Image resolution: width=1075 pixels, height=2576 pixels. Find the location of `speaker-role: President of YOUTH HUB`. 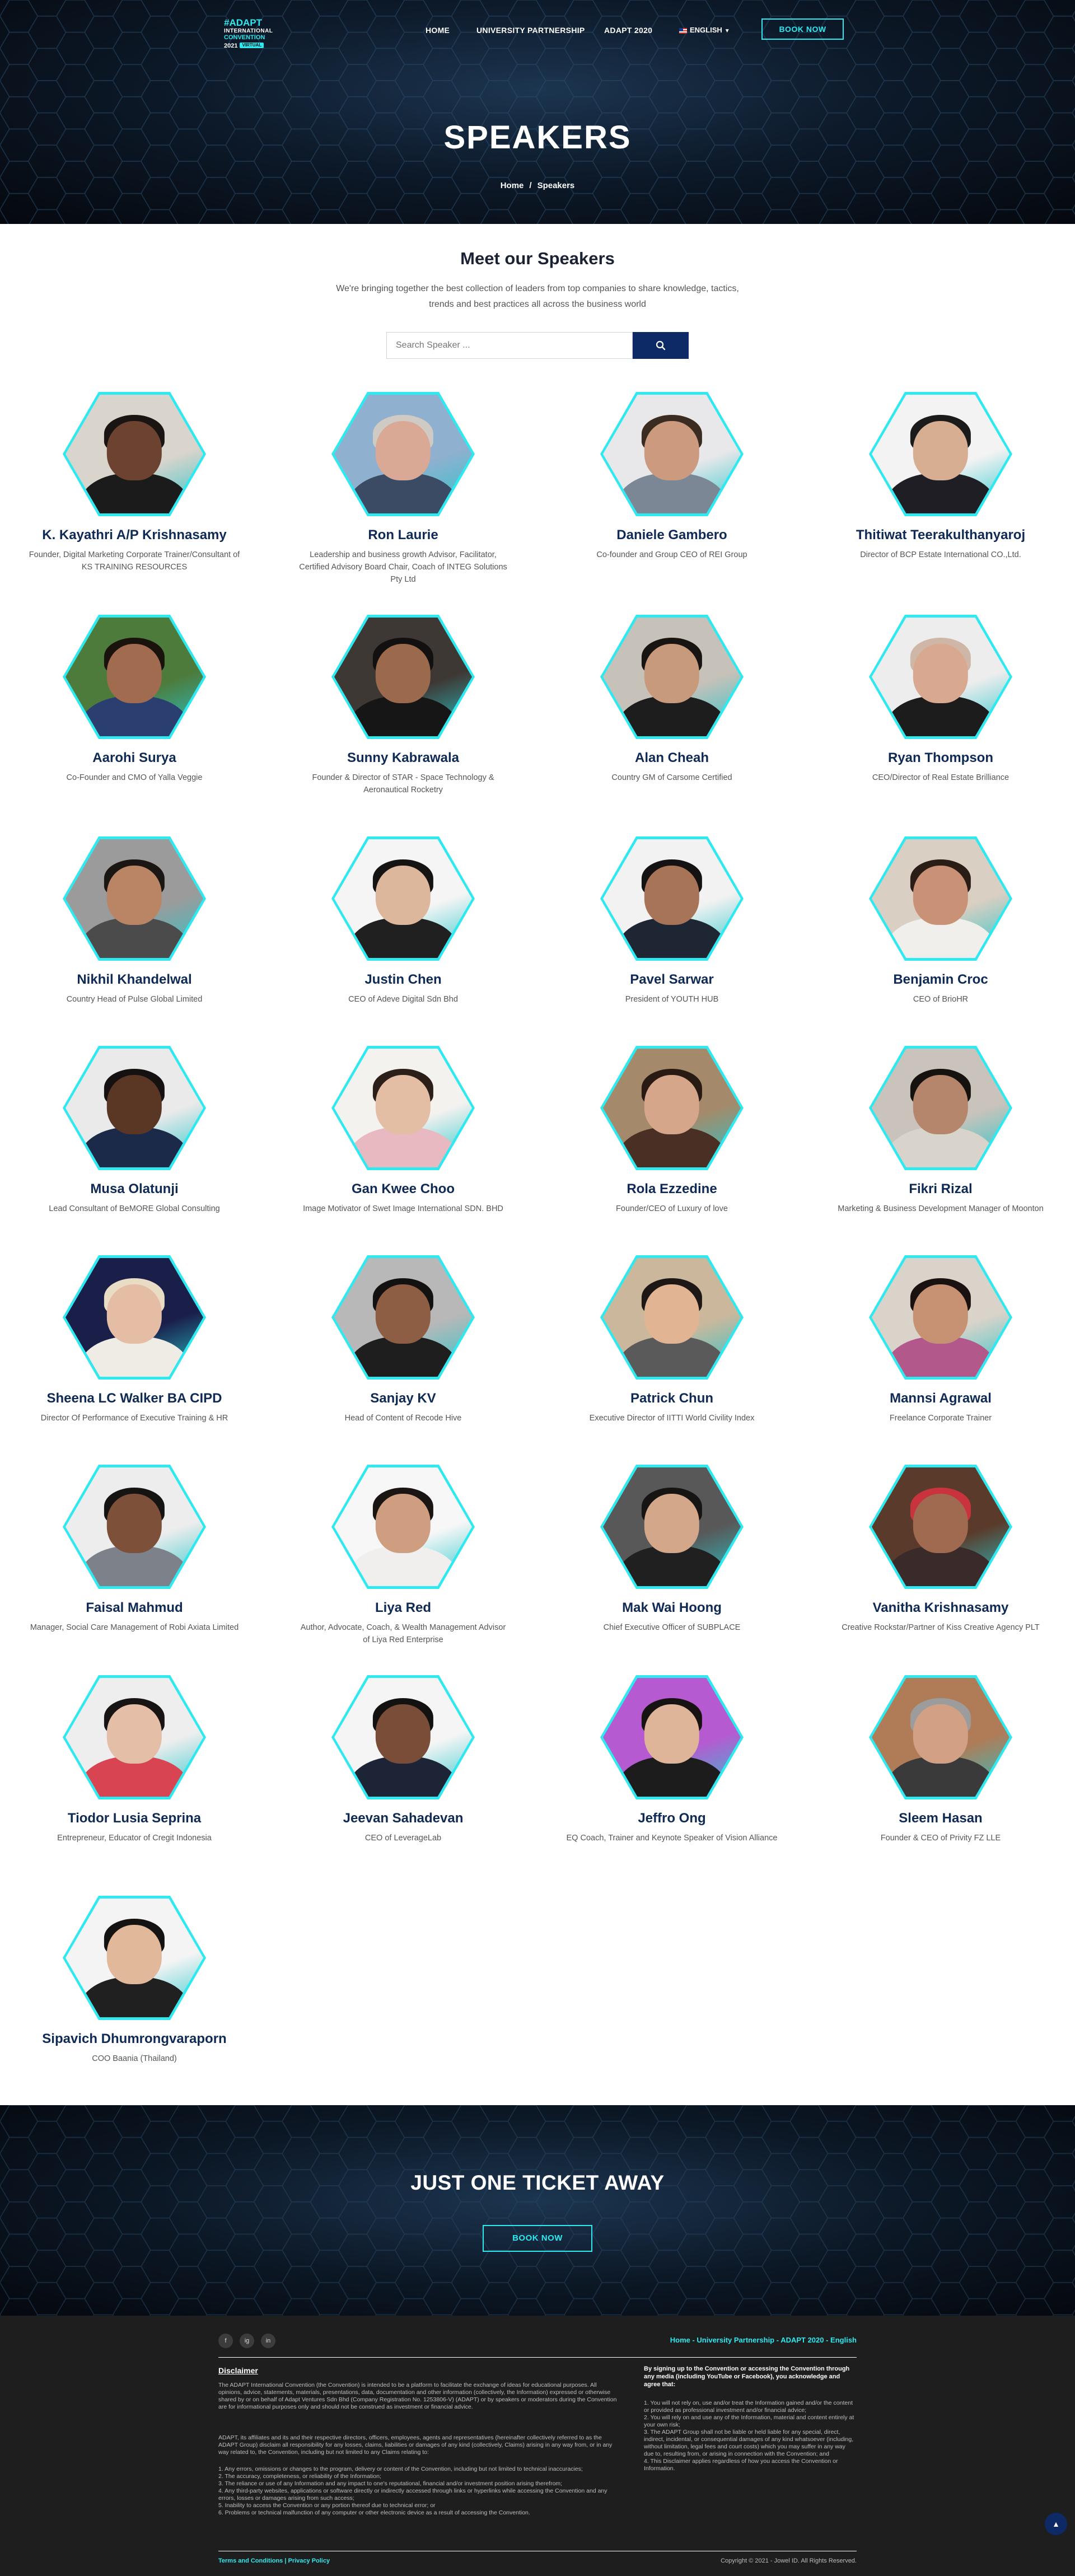

speaker-role: President of YOUTH HUB is located at coordinates (672, 999).